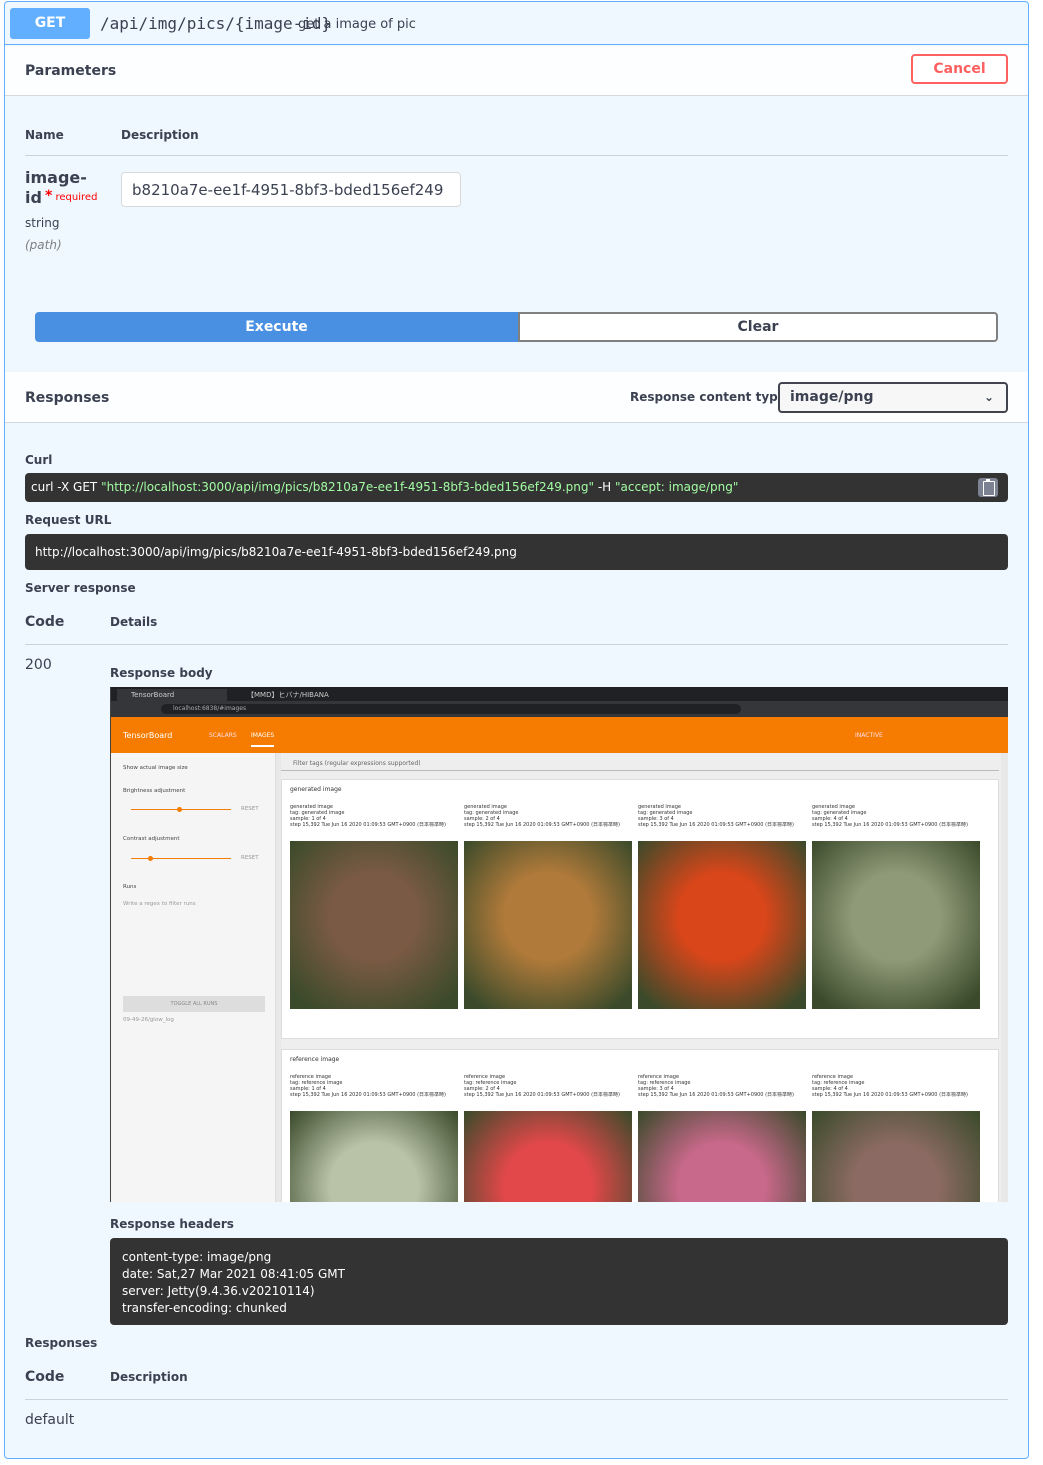 This screenshot has height=1465, width=1043. I want to click on response-content-type-value: image/png, so click(832, 397).